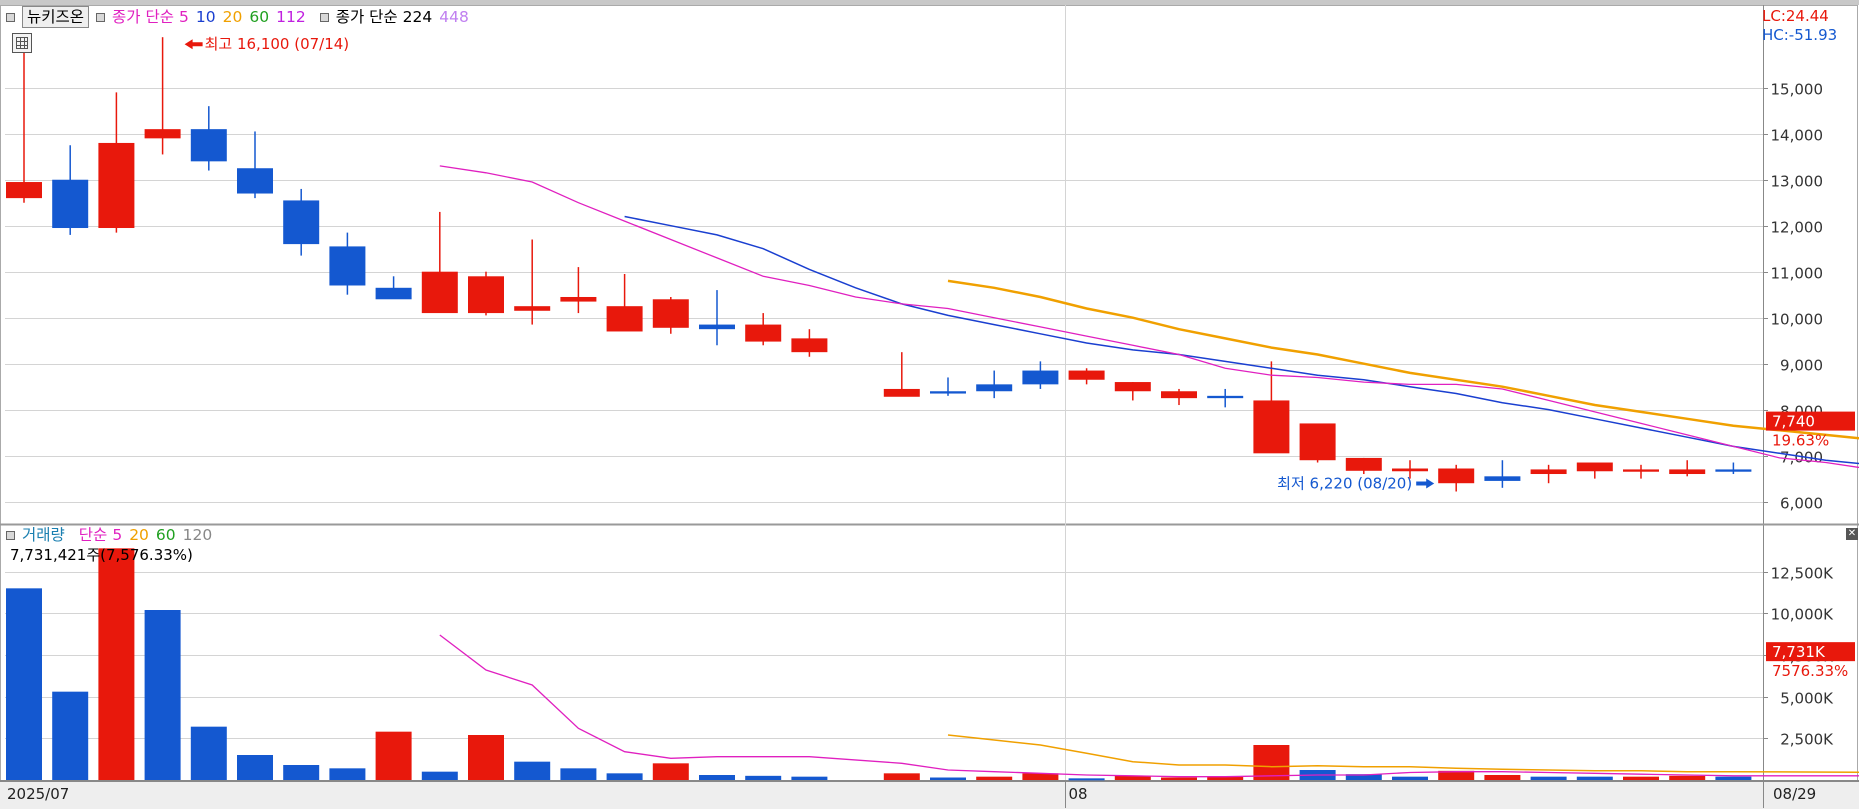 Image resolution: width=1859 pixels, height=810 pixels. What do you see at coordinates (1801, 366) in the screenshot?
I see `price-tick-label: 9,000` at bounding box center [1801, 366].